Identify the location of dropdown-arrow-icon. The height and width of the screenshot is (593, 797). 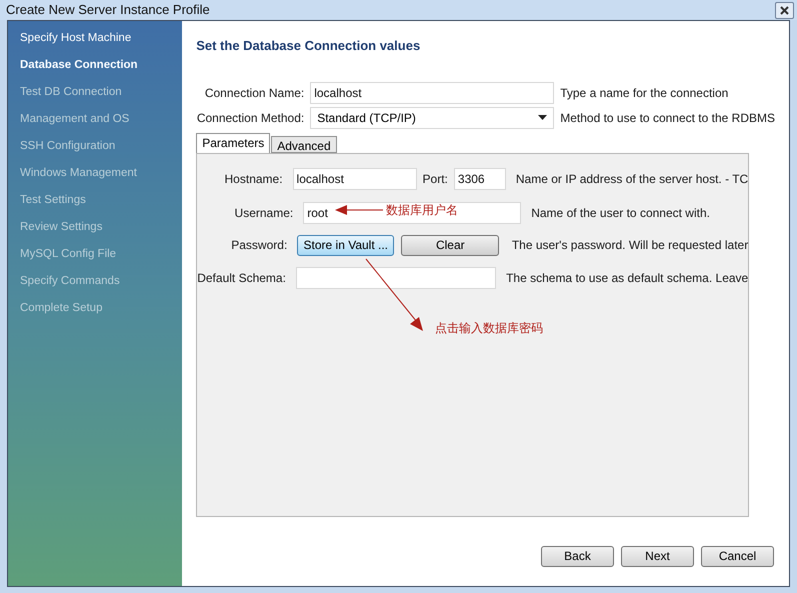
(543, 117).